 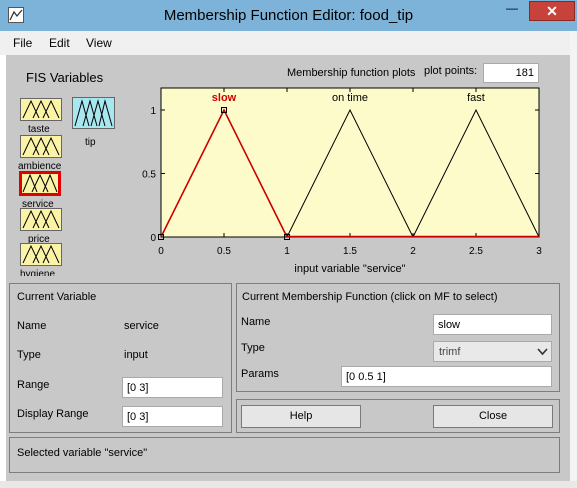 What do you see at coordinates (450, 352) in the screenshot?
I see `mf-type-value: trimf` at bounding box center [450, 352].